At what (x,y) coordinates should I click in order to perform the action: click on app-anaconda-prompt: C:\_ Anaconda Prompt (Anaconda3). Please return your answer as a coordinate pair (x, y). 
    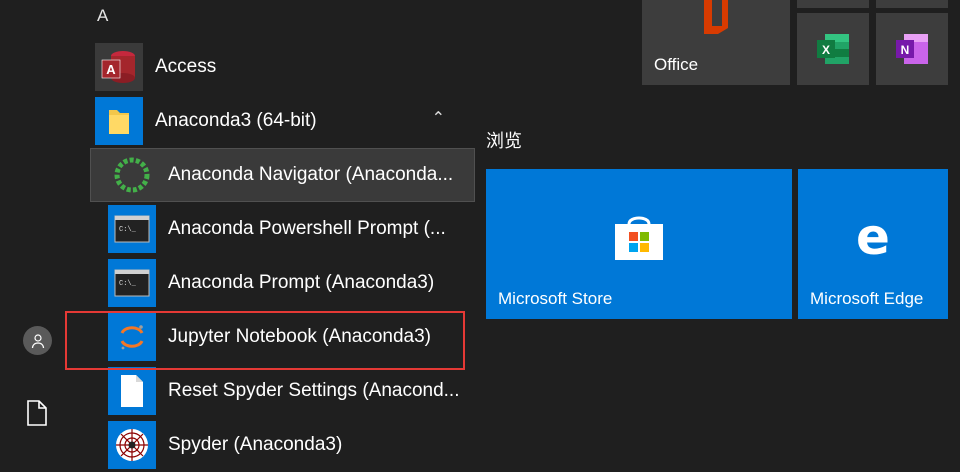
    Looking at the image, I should click on (286, 283).